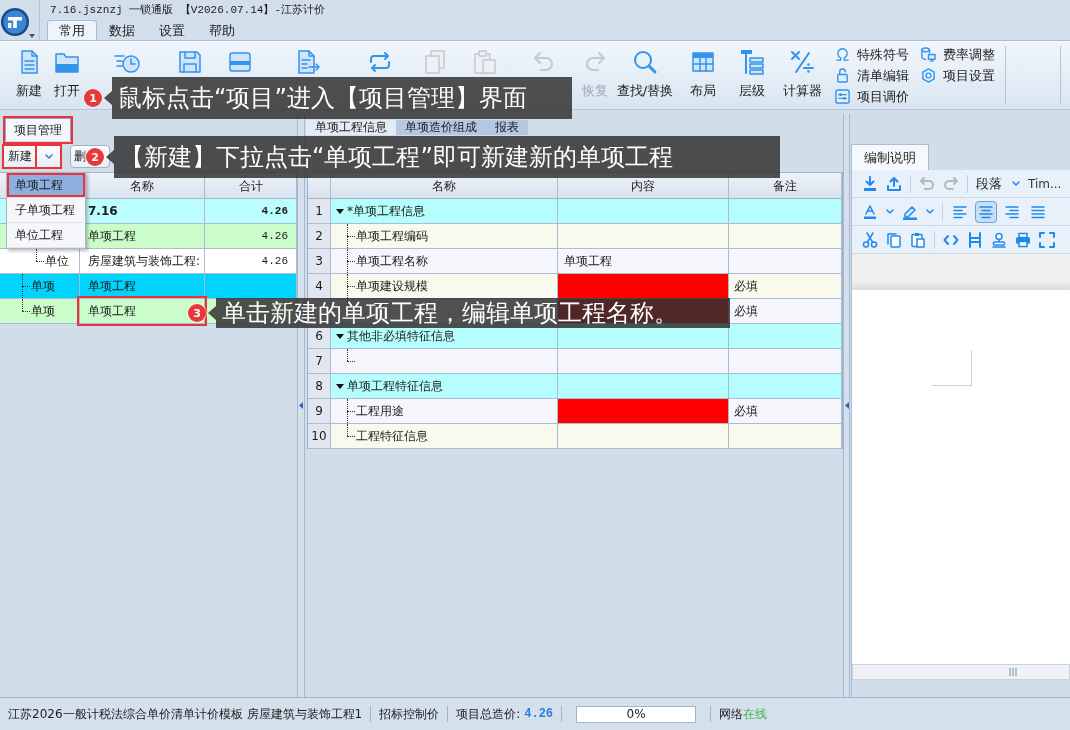 Image resolution: width=1070 pixels, height=730 pixels. Describe the element at coordinates (392, 286) in the screenshot. I see `field-name: 单项建设规模` at that location.